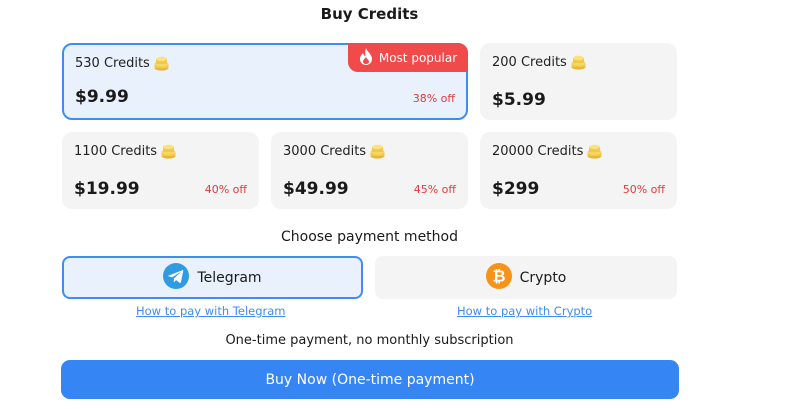 This screenshot has height=409, width=800. What do you see at coordinates (578, 81) in the screenshot?
I see `package-card-200: 200 Credits $5.99` at bounding box center [578, 81].